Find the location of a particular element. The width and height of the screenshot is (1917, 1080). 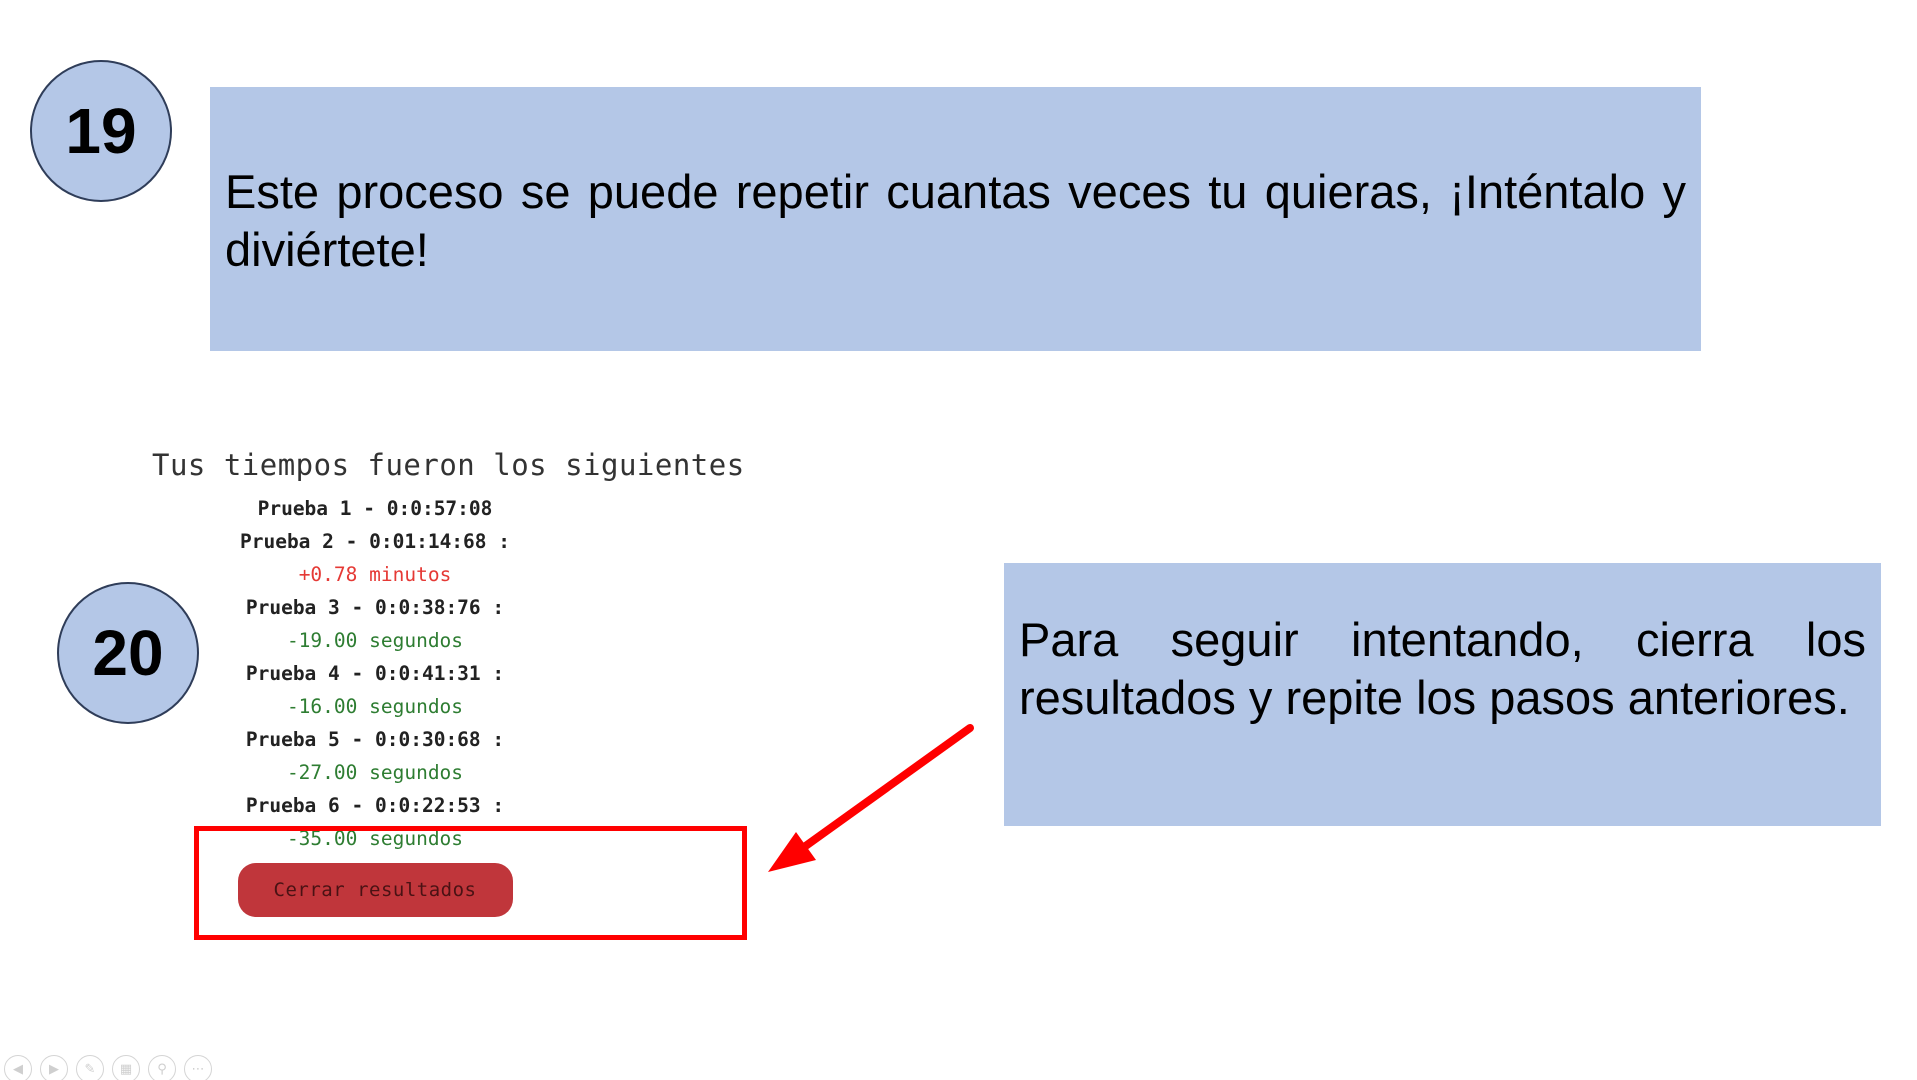

pen-icon: ✎ is located at coordinates (90, 1067).